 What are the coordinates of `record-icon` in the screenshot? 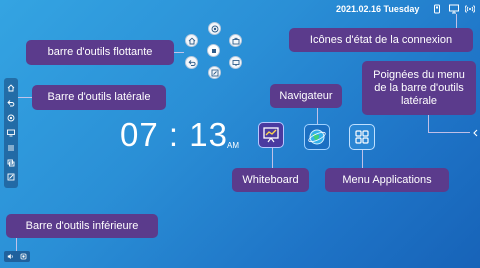 It's located at (23, 256).